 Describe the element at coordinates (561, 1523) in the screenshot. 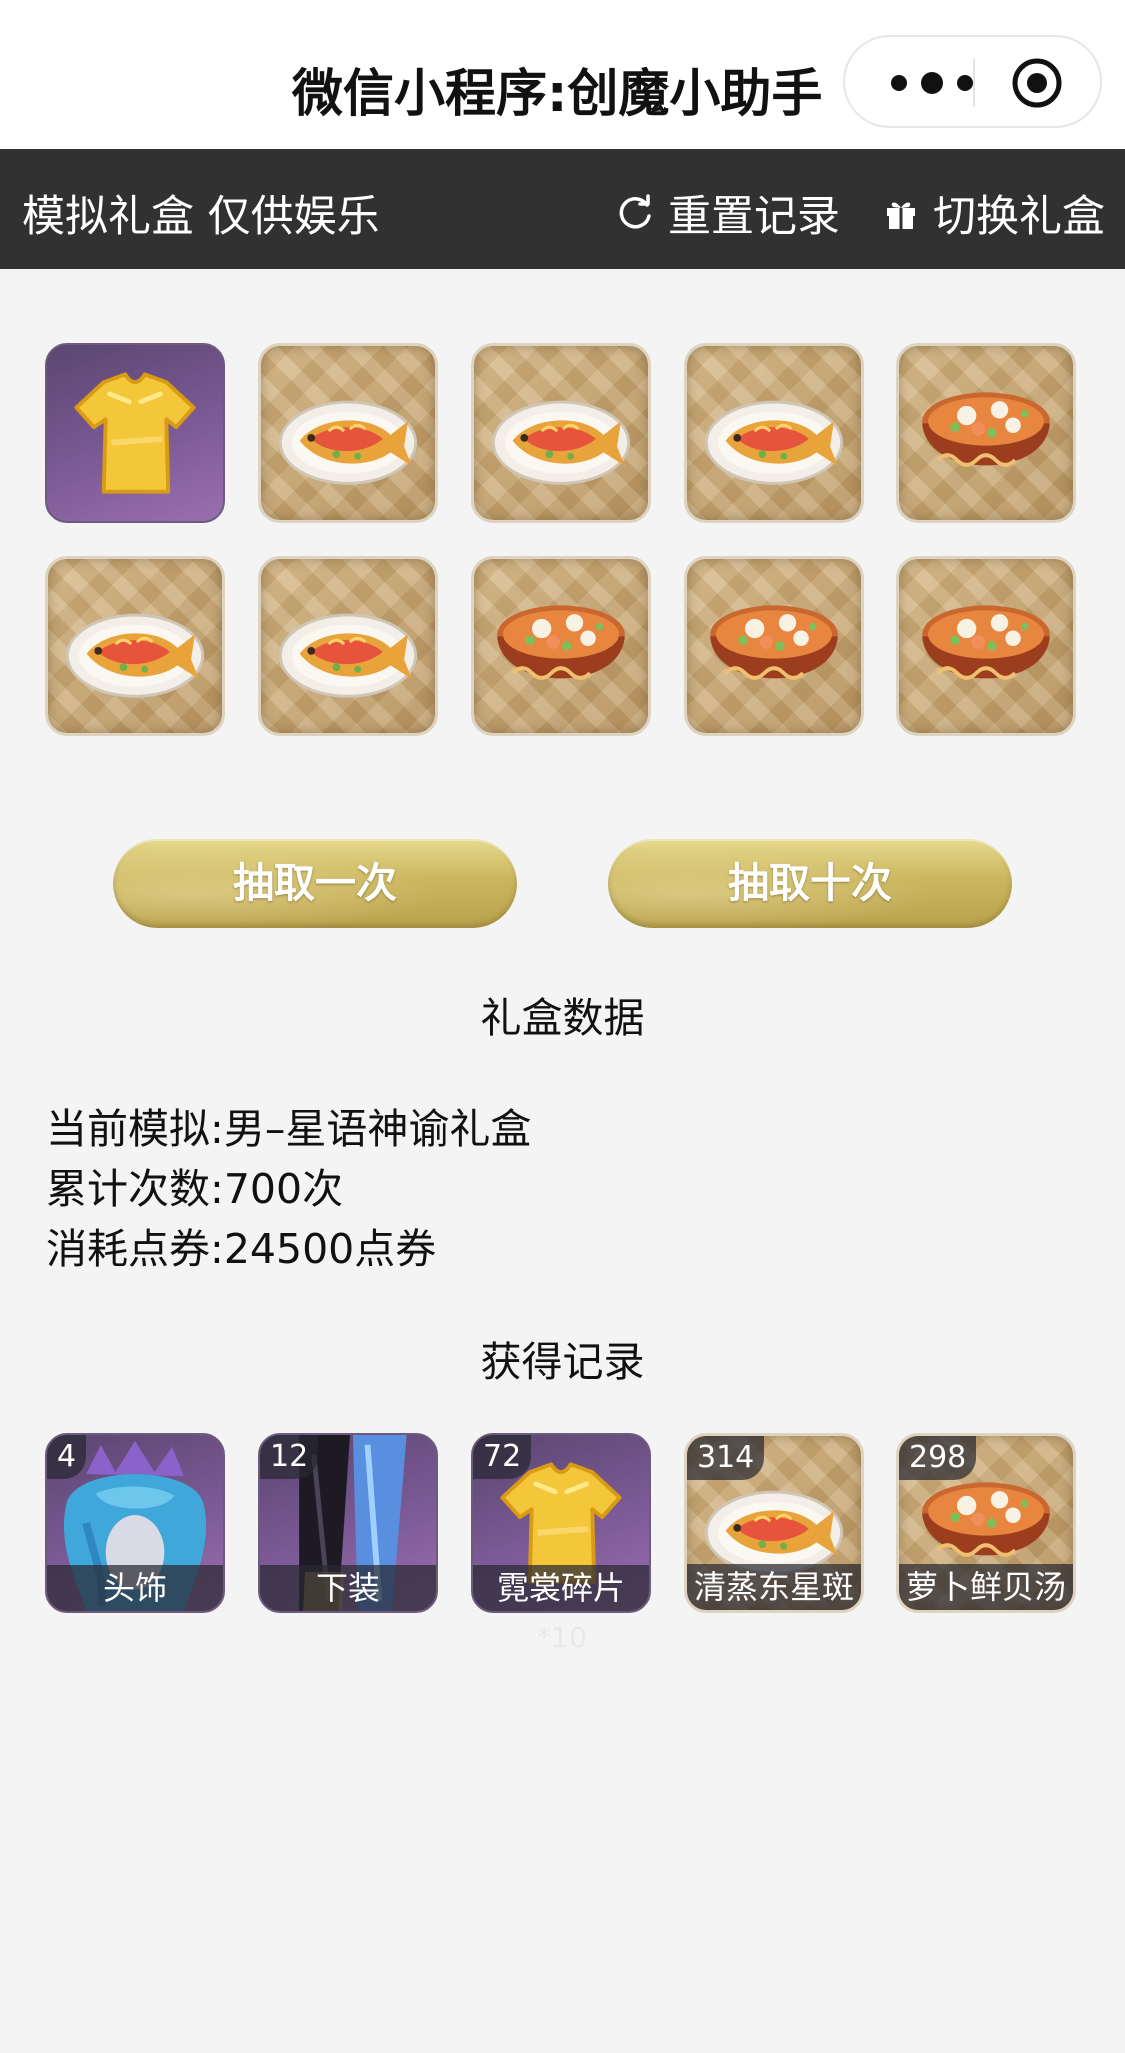

I see `record-item: 72 霓裳碎片` at that location.